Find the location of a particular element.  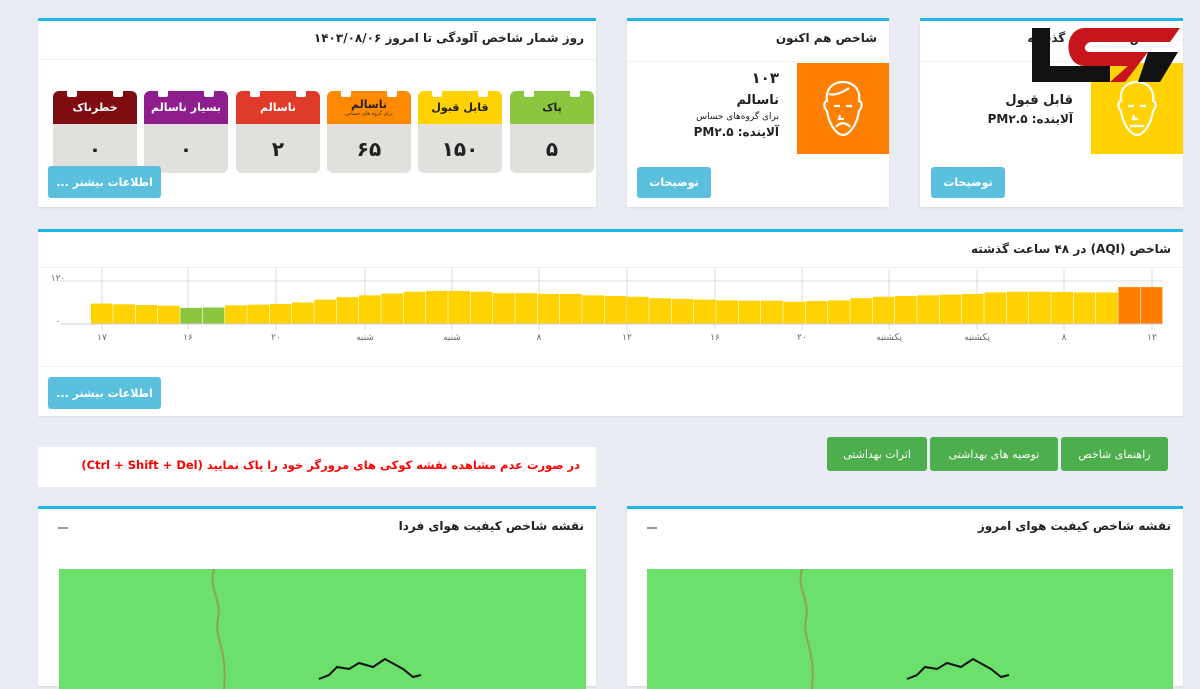

tomorrow-map-title: نقشه شاخص کیفیت هوای فردا is located at coordinates (491, 526).